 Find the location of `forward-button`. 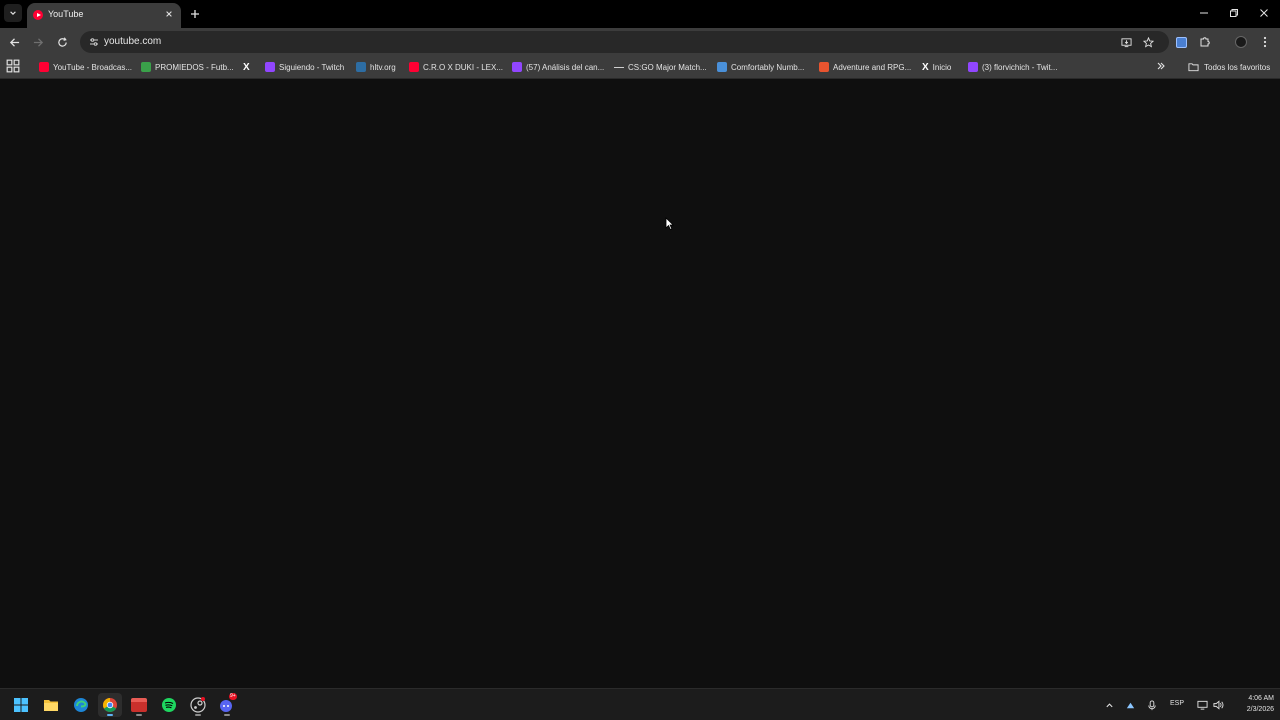

forward-button is located at coordinates (38, 42).